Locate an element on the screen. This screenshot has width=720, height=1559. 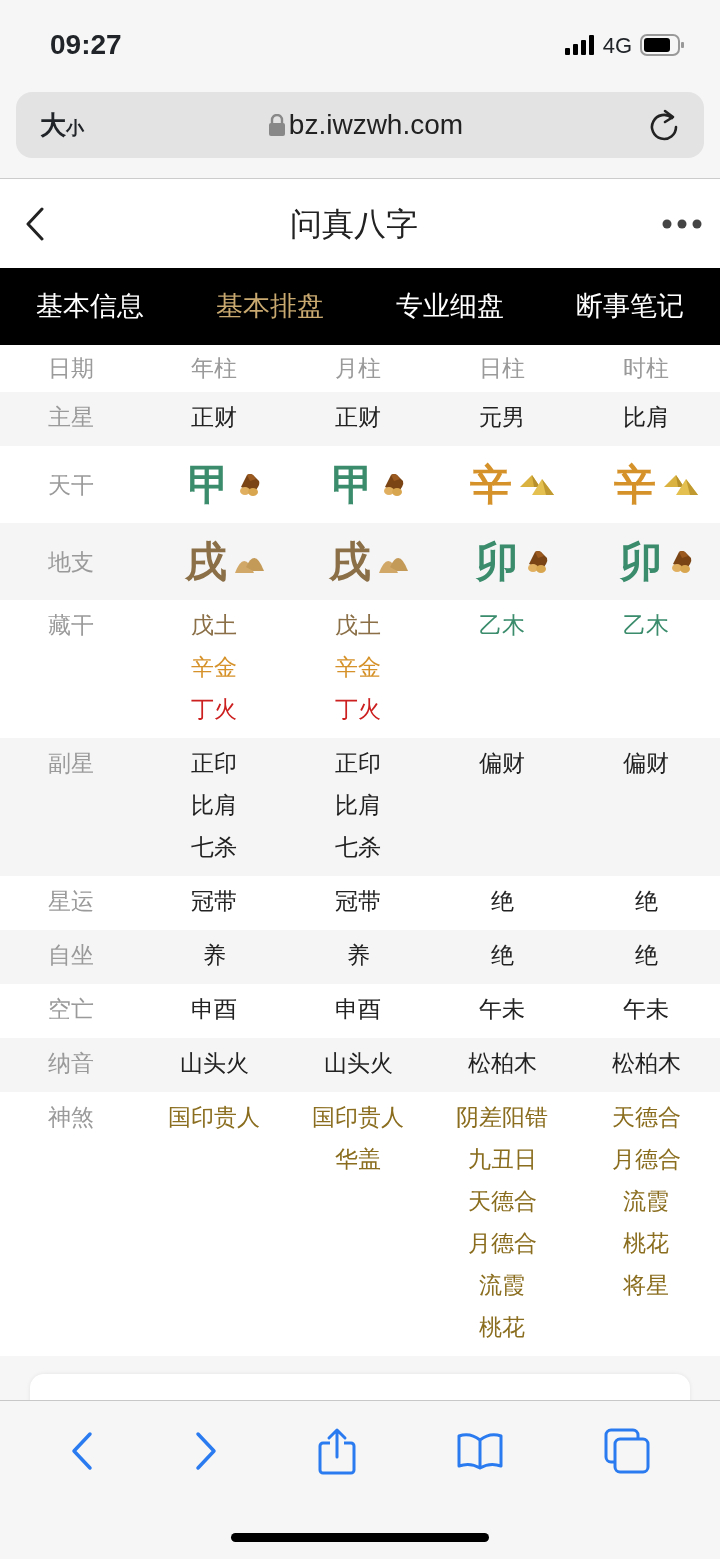
network-type: 4G is located at coordinates (617, 45).